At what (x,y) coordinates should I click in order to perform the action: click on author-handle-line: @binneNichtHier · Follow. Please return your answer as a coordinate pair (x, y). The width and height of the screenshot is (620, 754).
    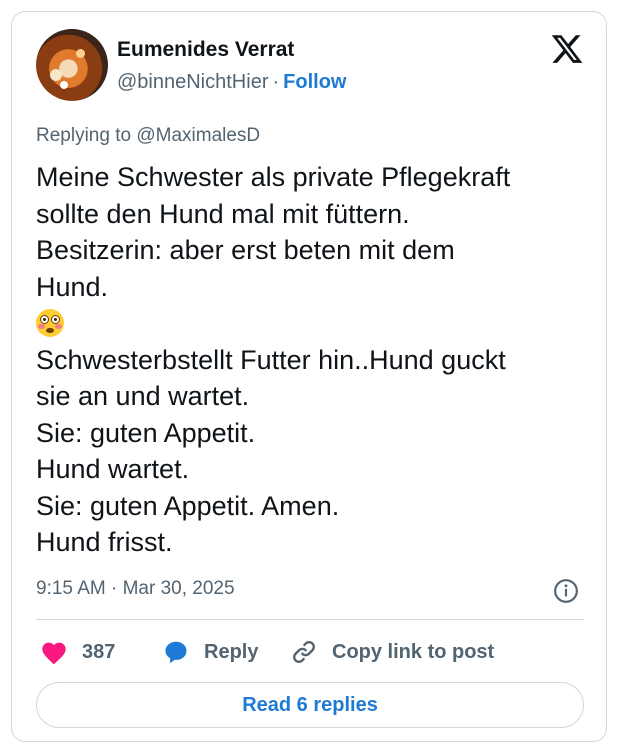
    Looking at the image, I should click on (231, 82).